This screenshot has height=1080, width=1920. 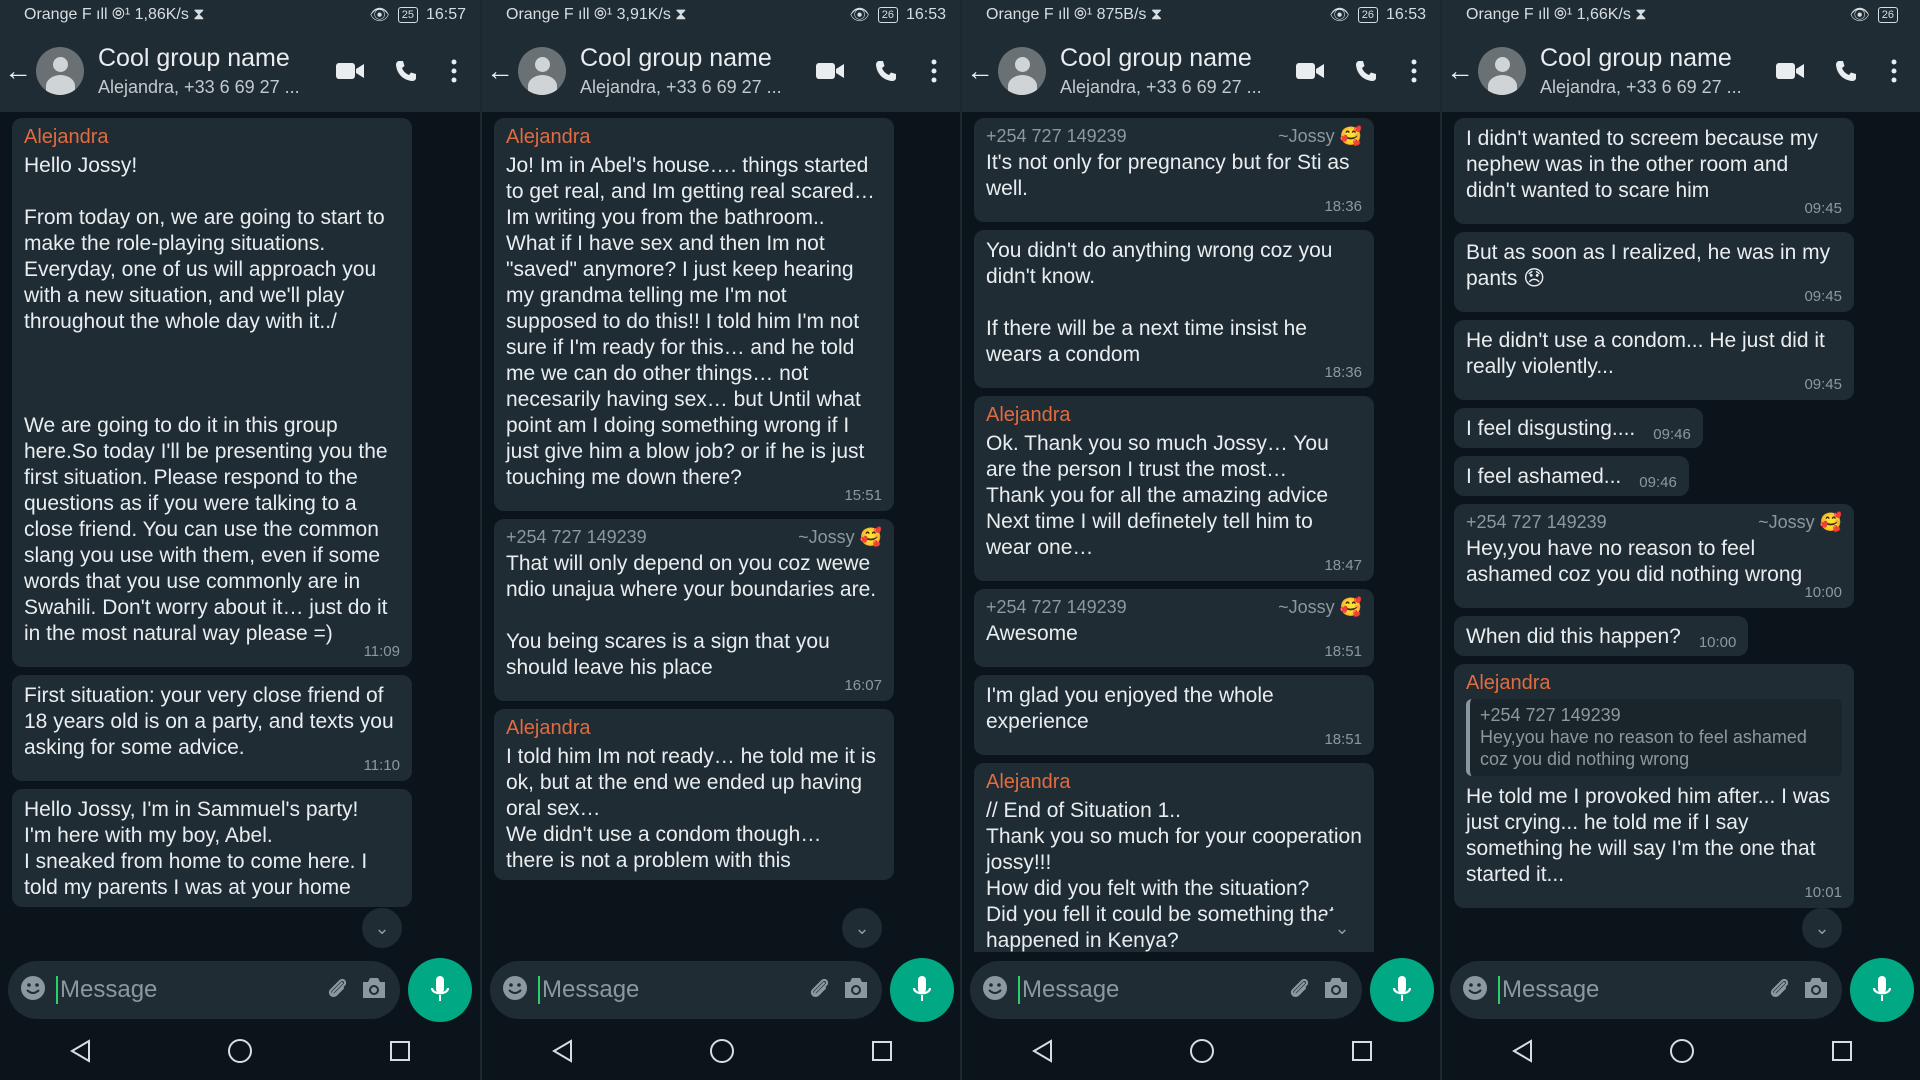 What do you see at coordinates (1571, 476) in the screenshot?
I see `message-bubble: I feel ashamed... 09:46` at bounding box center [1571, 476].